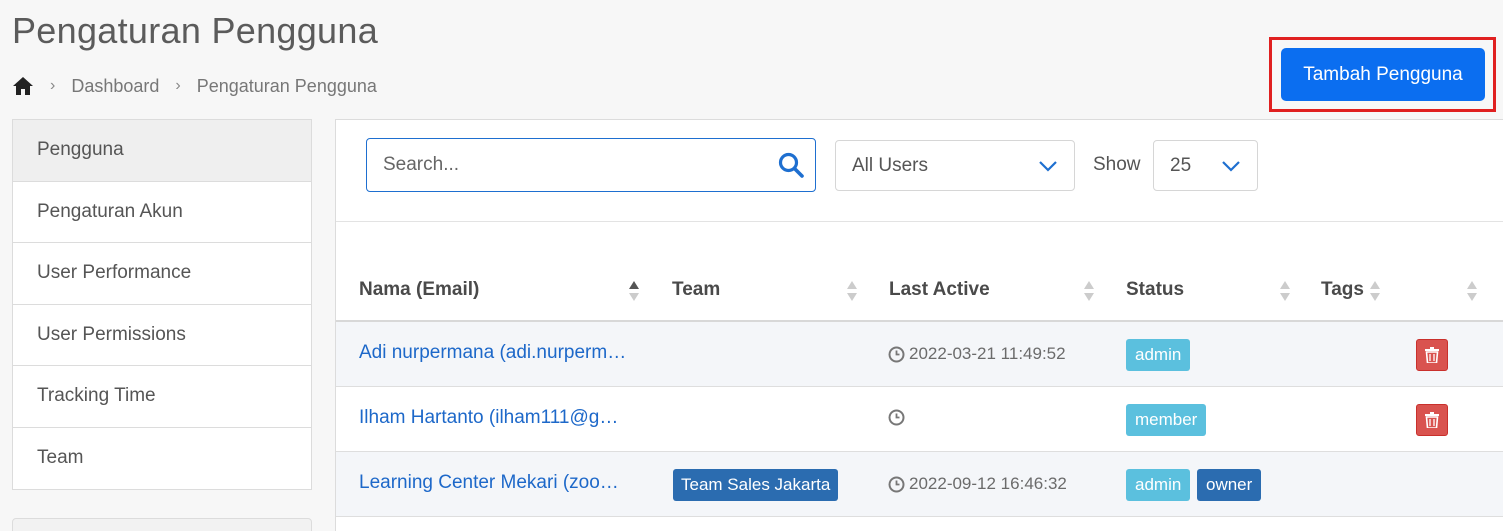 The width and height of the screenshot is (1503, 531). I want to click on sidebar-item-pengguna: Pengguna, so click(162, 151).